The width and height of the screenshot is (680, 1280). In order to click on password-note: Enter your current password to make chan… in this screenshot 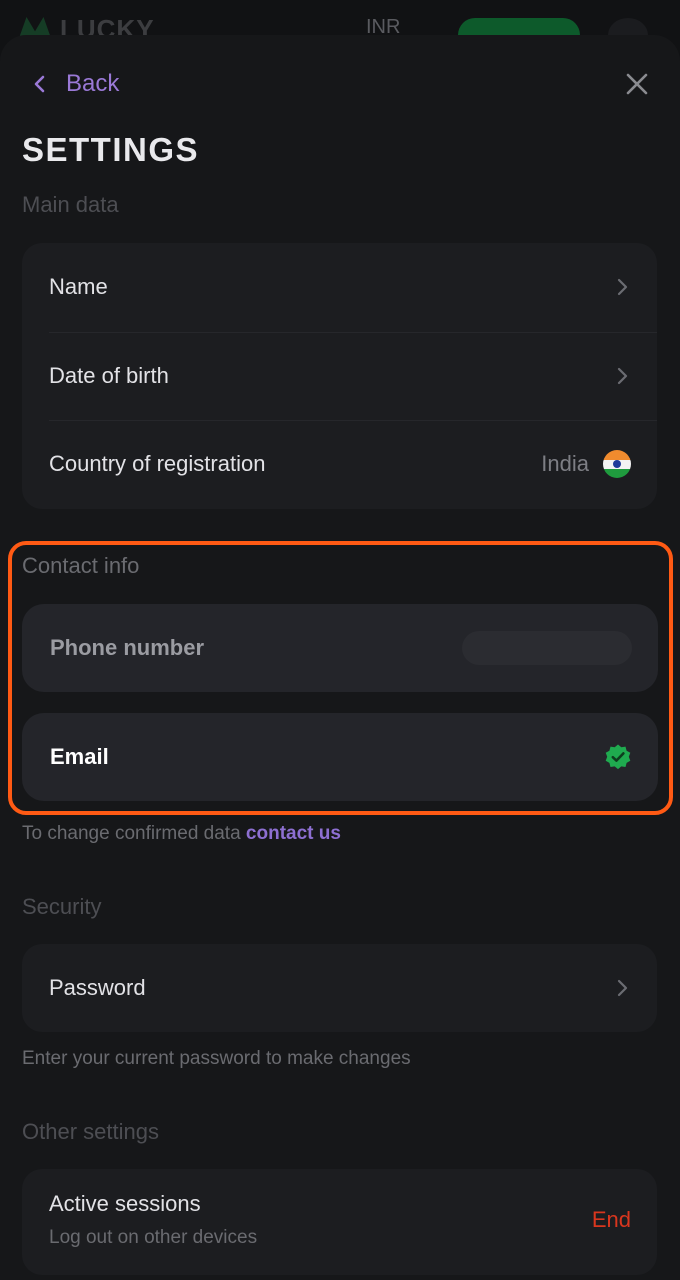, I will do `click(216, 1058)`.